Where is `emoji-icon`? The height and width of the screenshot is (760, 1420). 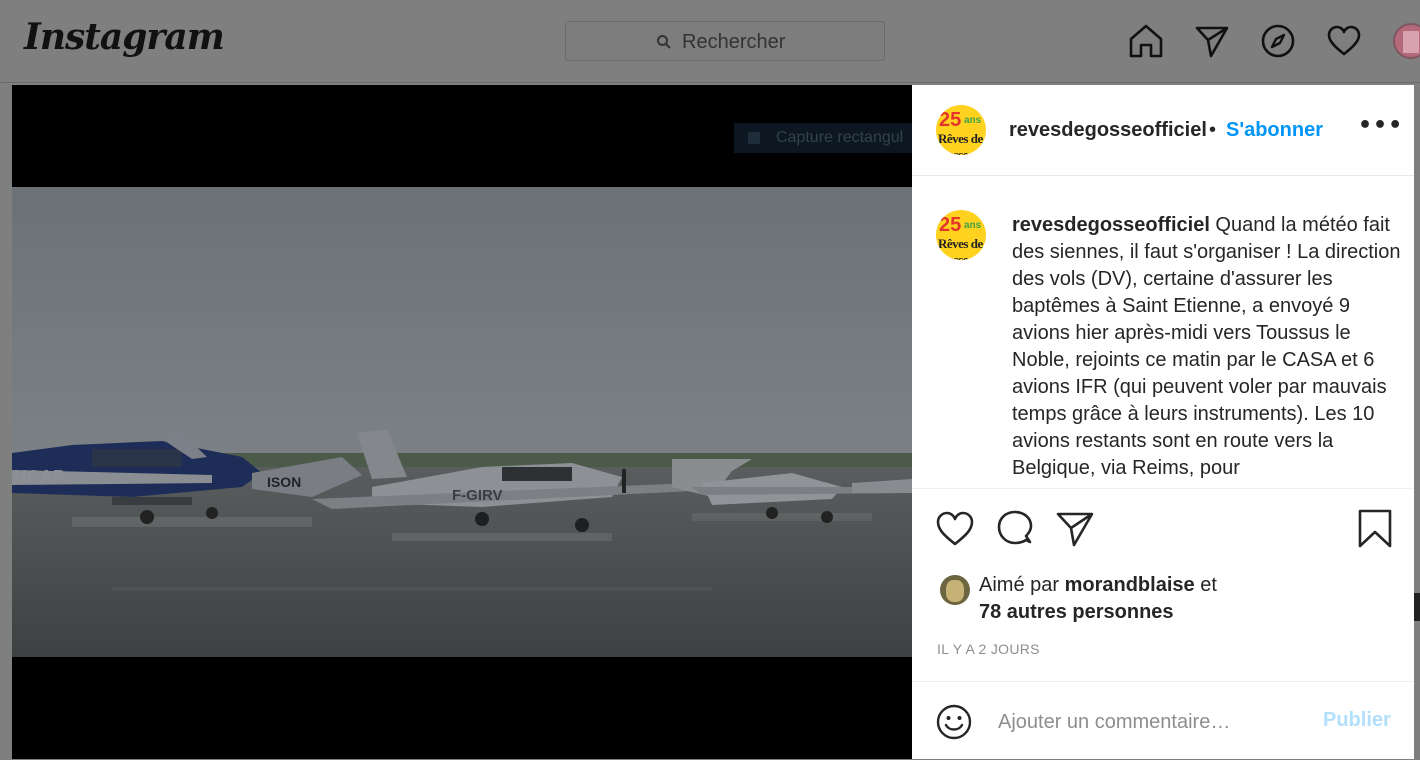
emoji-icon is located at coordinates (954, 722).